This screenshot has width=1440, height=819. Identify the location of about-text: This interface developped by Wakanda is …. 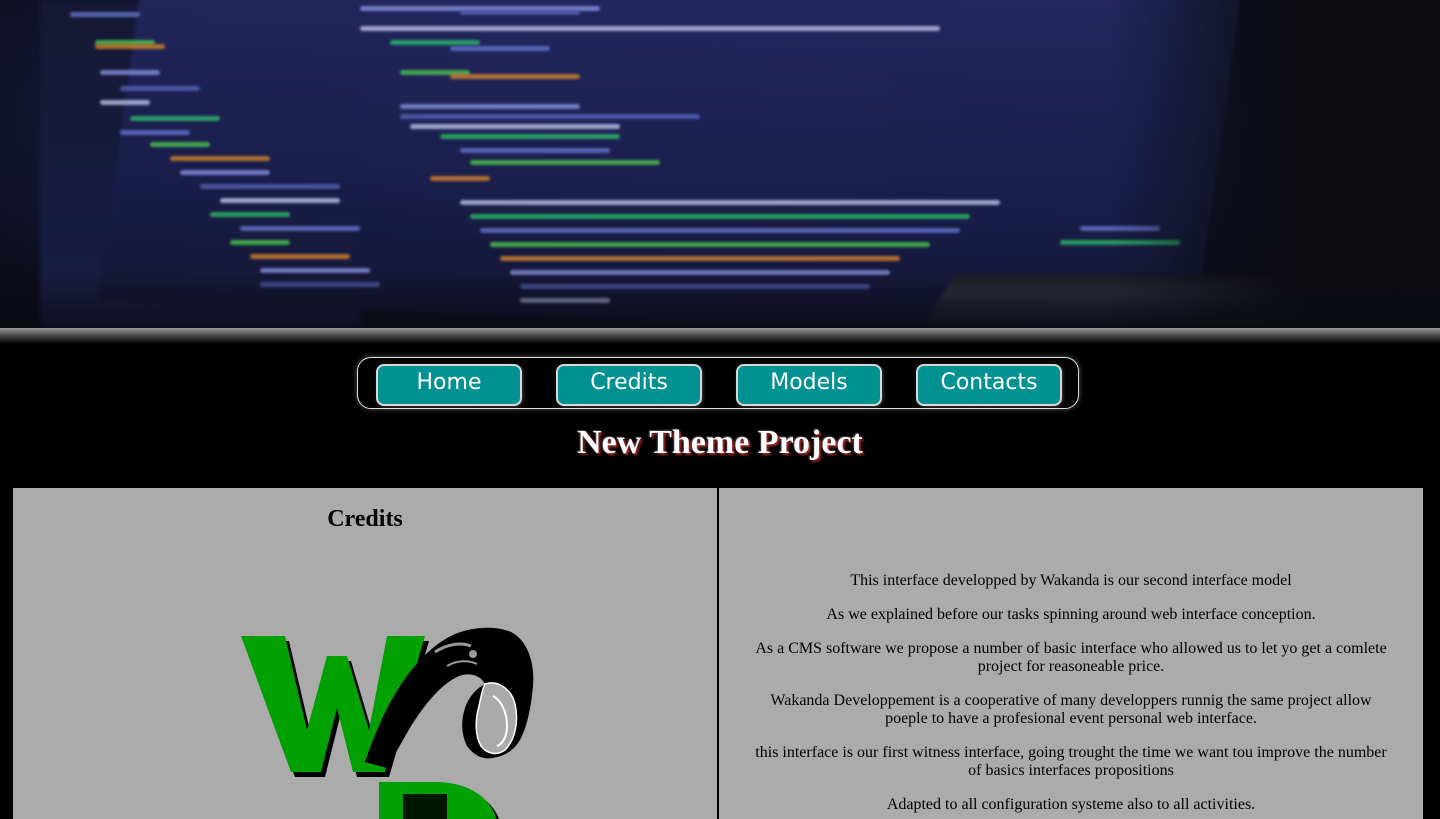
(1071, 695).